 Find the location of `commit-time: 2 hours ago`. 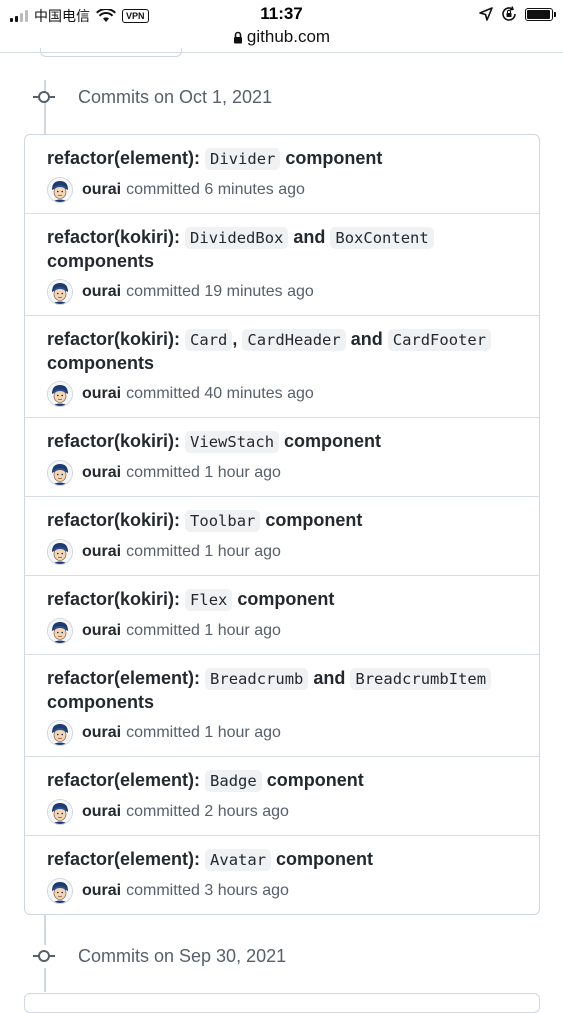

commit-time: 2 hours ago is located at coordinates (246, 812).